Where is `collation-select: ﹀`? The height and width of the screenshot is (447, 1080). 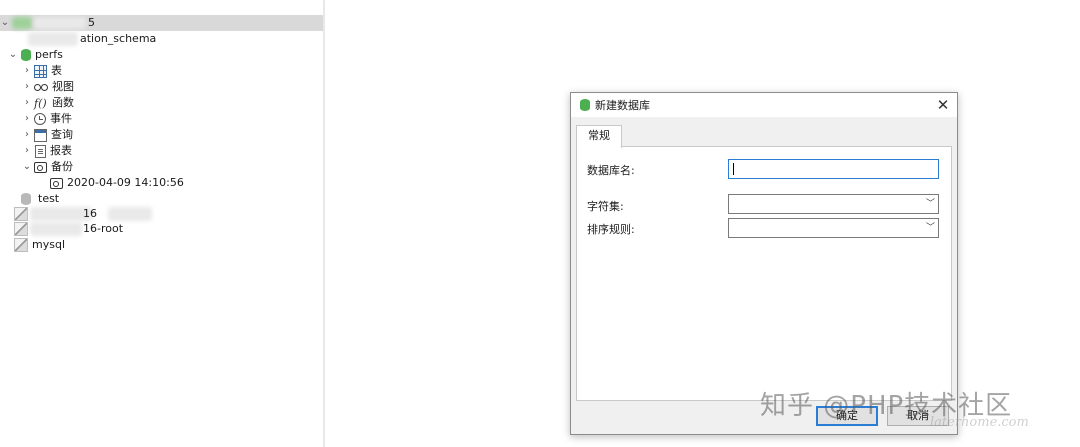 collation-select: ﹀ is located at coordinates (833, 228).